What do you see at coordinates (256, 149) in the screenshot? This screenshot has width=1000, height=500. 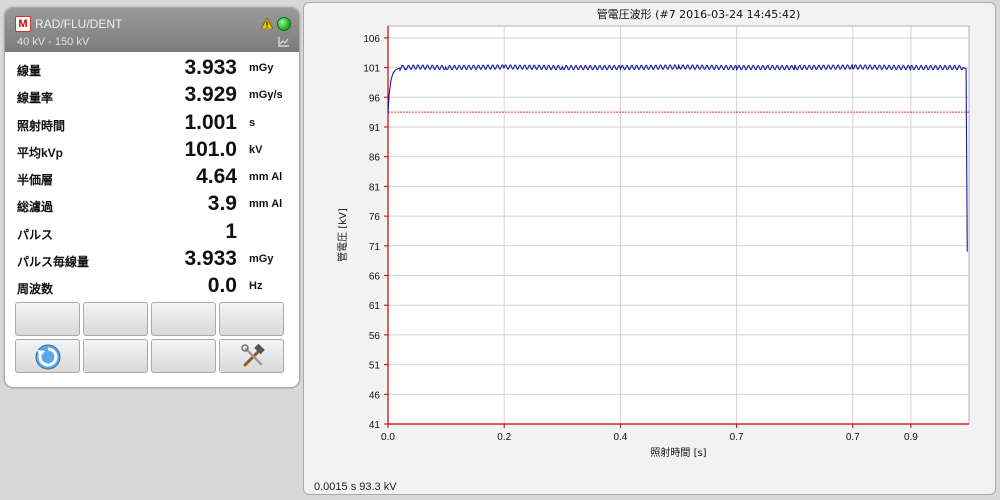 I see `reading-unit: kV` at bounding box center [256, 149].